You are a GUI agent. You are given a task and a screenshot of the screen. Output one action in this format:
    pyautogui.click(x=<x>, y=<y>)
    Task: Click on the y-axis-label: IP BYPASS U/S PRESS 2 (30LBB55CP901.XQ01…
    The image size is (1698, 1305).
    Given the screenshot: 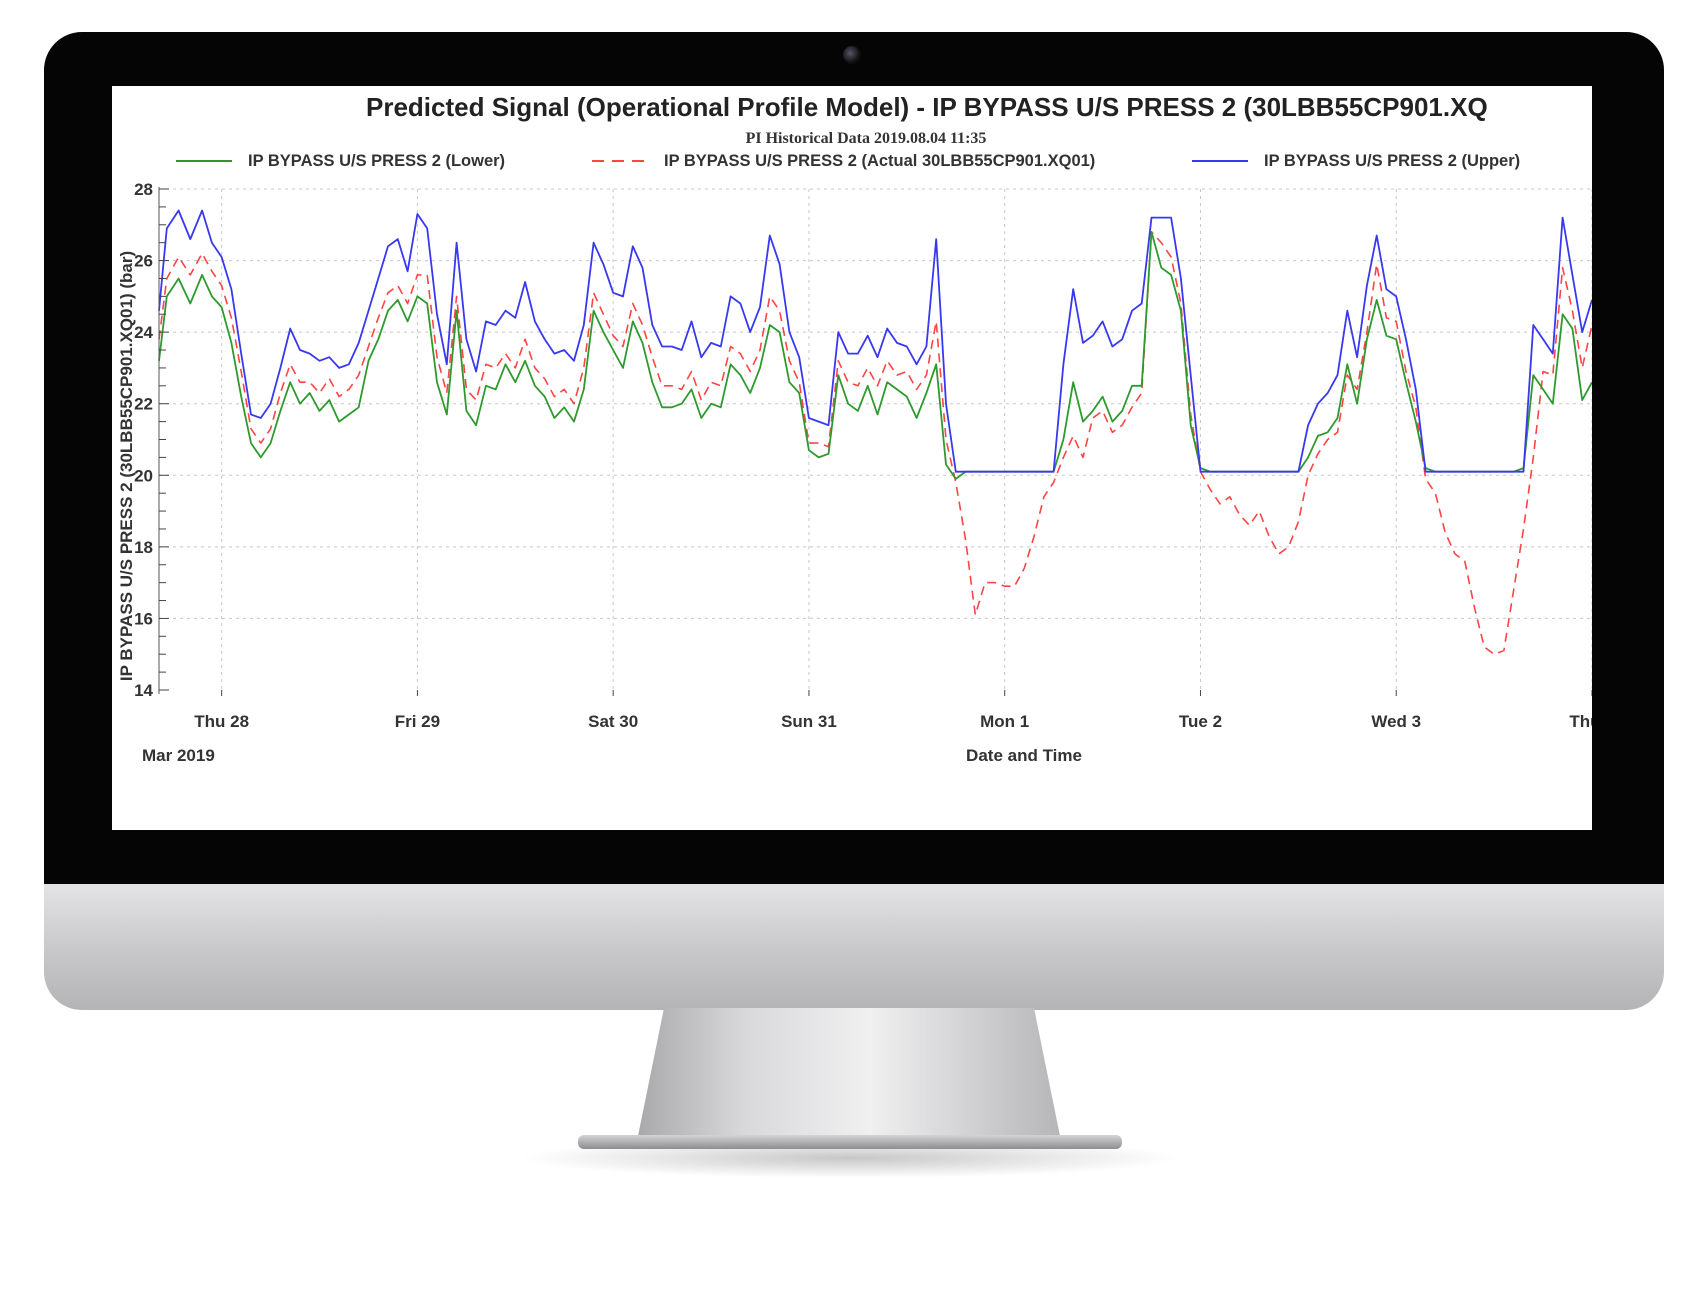 What is the action you would take?
    pyautogui.click(x=126, y=466)
    